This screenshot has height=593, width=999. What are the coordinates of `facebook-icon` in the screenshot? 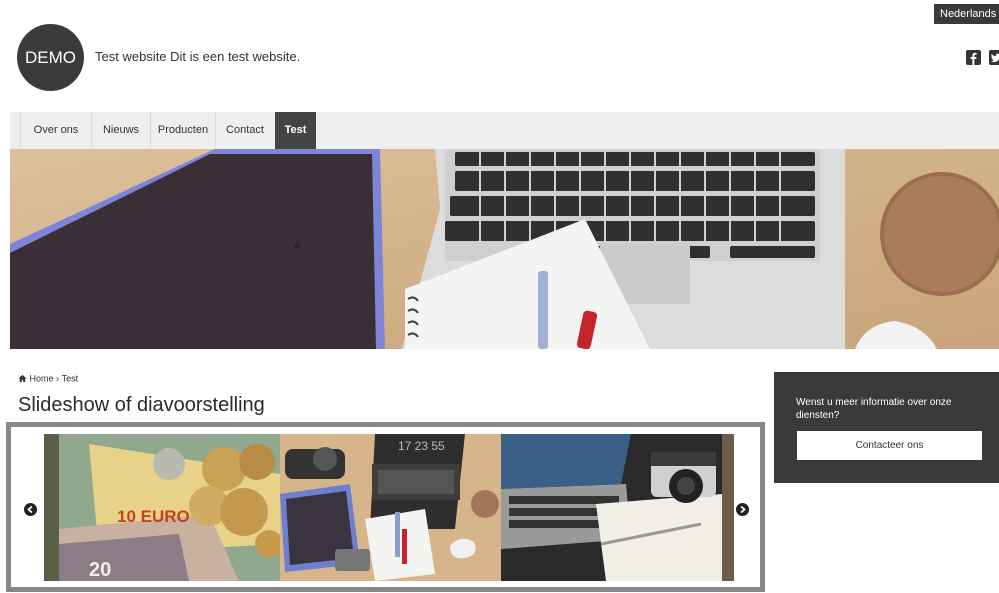 It's located at (973, 57).